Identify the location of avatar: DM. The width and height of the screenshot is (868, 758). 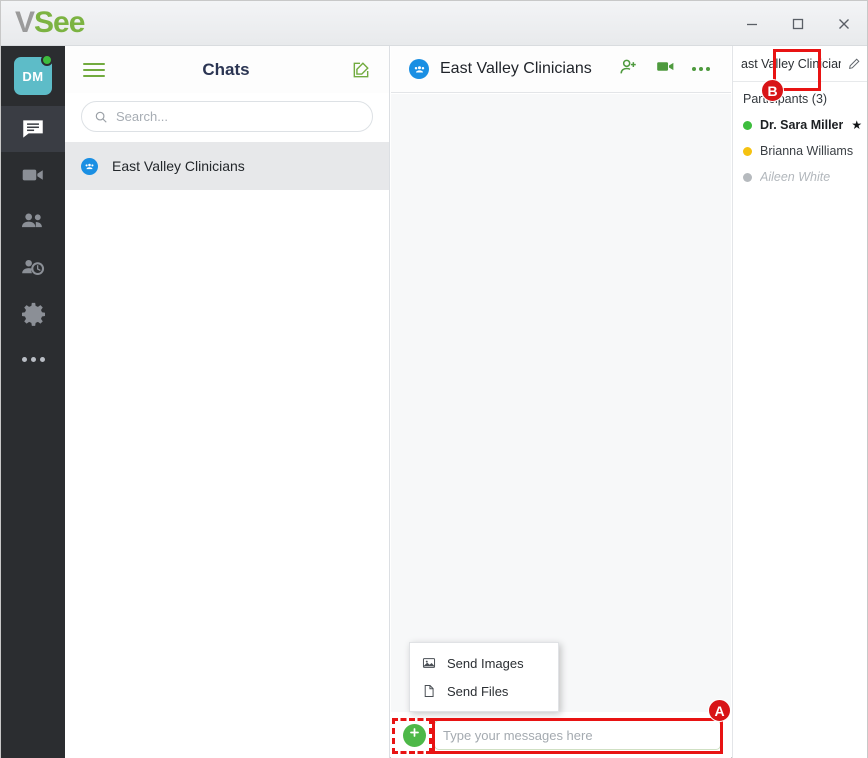
(33, 76).